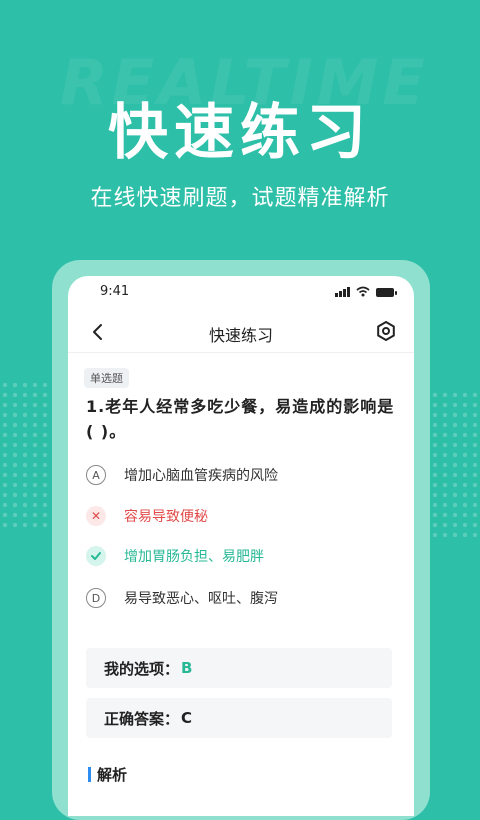 Image resolution: width=480 pixels, height=820 pixels. I want to click on hero-subtitle: 在线快速刷题，试题精准解析, so click(240, 198).